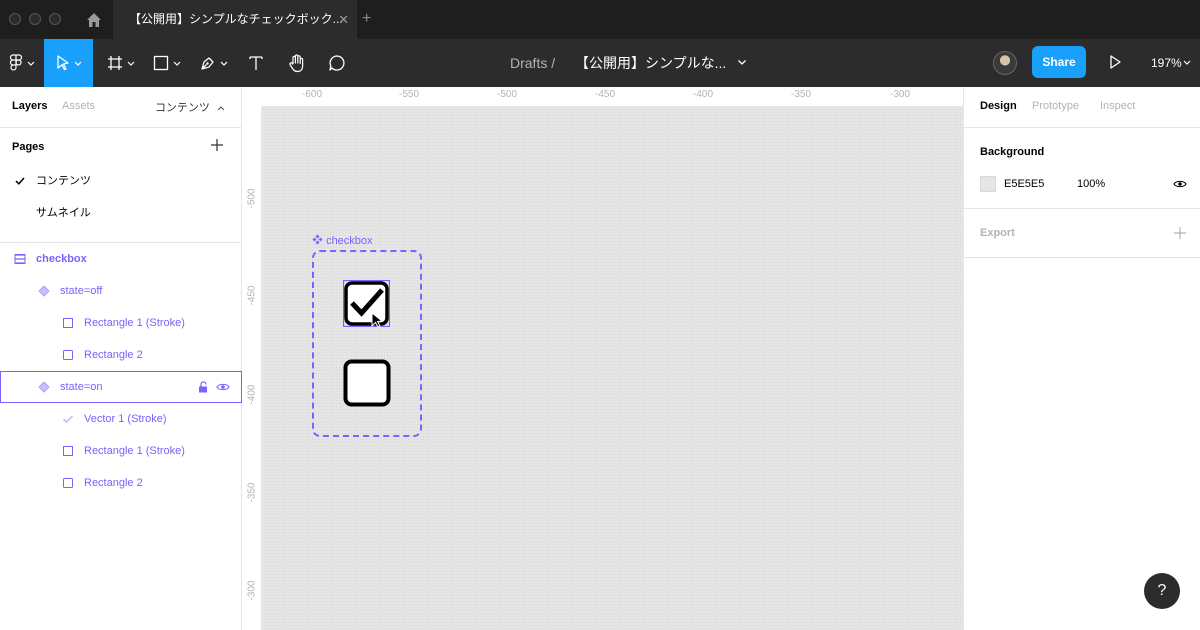 The height and width of the screenshot is (630, 1200). Describe the element at coordinates (121, 355) in the screenshot. I see `layer-row-rect2: Rectangle 2` at that location.